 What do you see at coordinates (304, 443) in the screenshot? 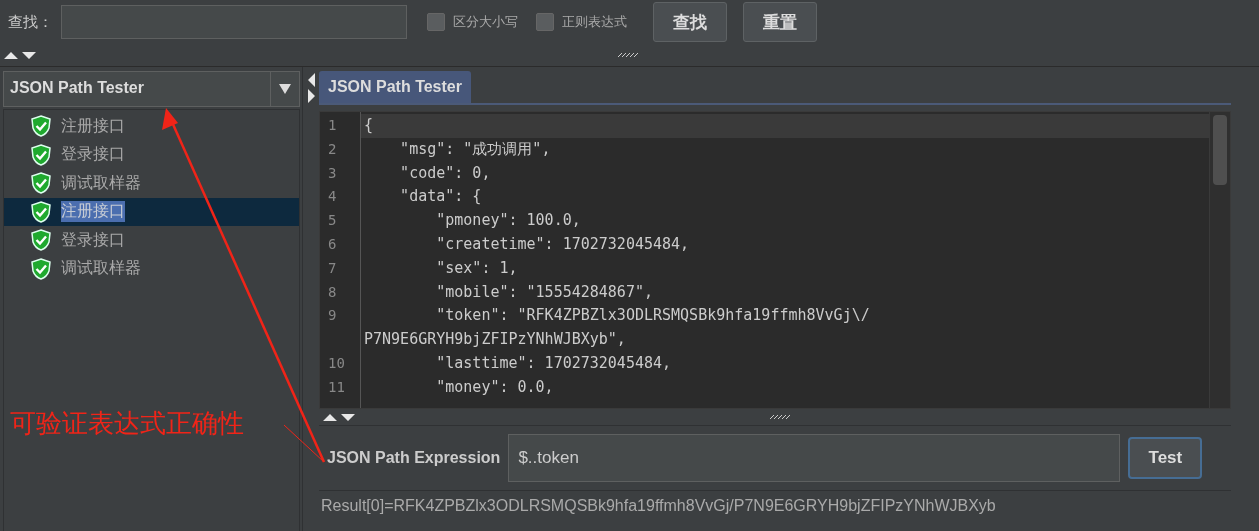
I see `leader-line` at bounding box center [304, 443].